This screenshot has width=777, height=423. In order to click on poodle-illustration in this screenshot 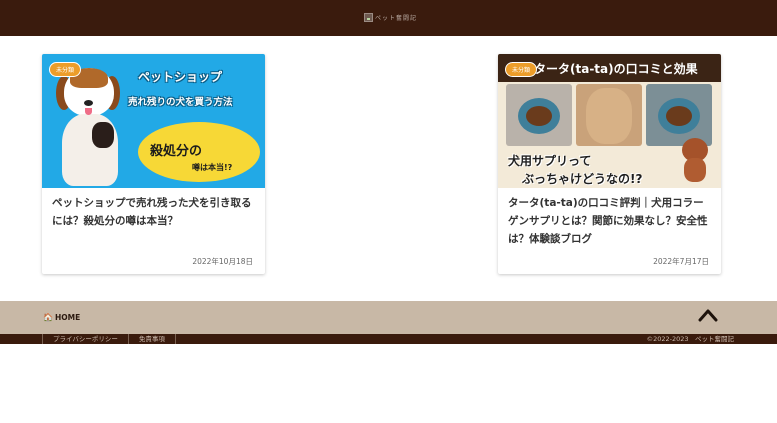, I will do `click(695, 160)`.